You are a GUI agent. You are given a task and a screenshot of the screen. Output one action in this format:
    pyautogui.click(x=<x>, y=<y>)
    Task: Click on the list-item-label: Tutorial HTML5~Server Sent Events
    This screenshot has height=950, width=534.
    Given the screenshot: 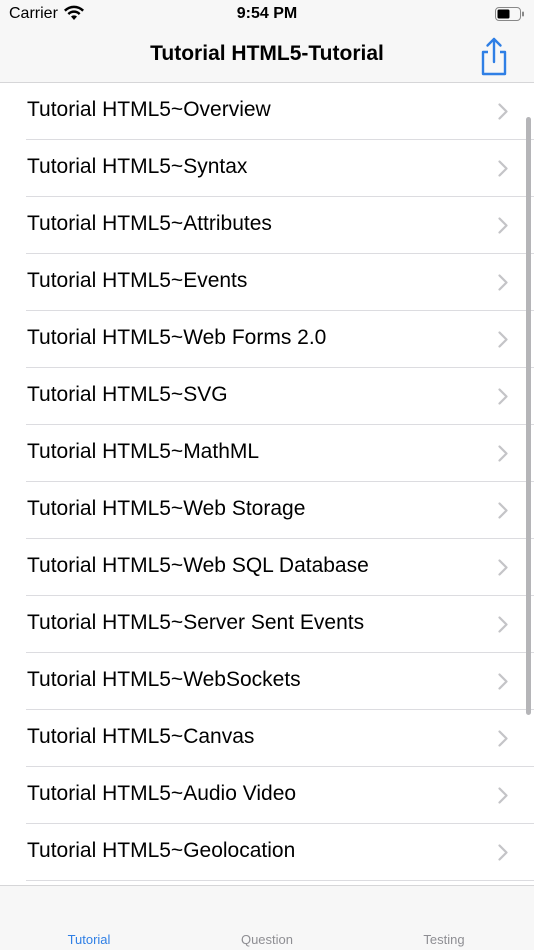 What is the action you would take?
    pyautogui.click(x=196, y=622)
    